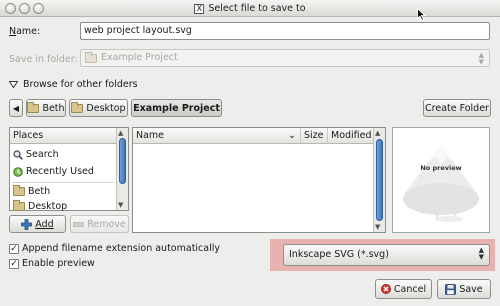  I want to click on cancel-x-icon, so click(385, 289).